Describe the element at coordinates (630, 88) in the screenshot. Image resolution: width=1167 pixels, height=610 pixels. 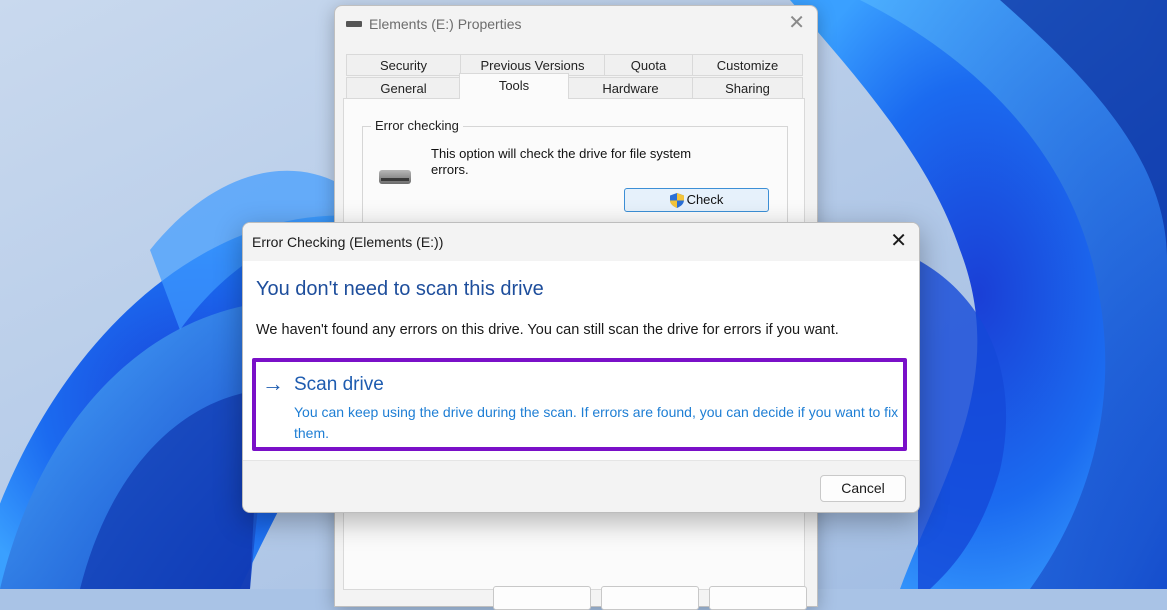
I see `tab-hardware: Hardware` at that location.